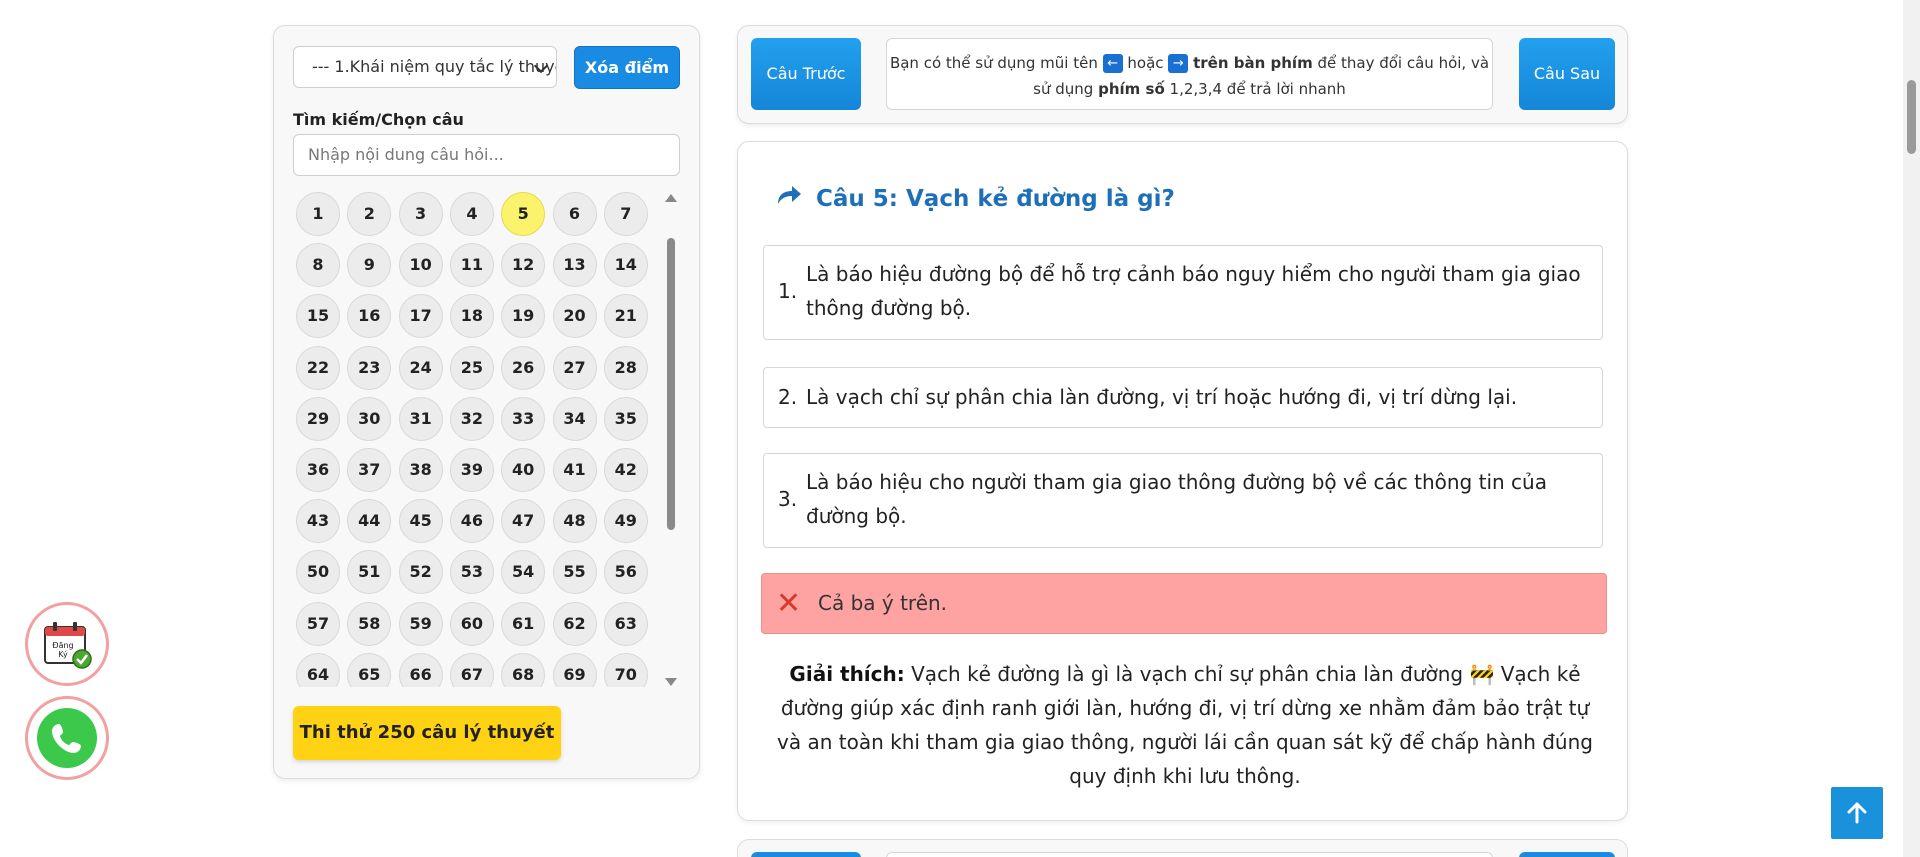 This screenshot has width=1920, height=857. What do you see at coordinates (318, 367) in the screenshot?
I see `question-number-button: 22` at bounding box center [318, 367].